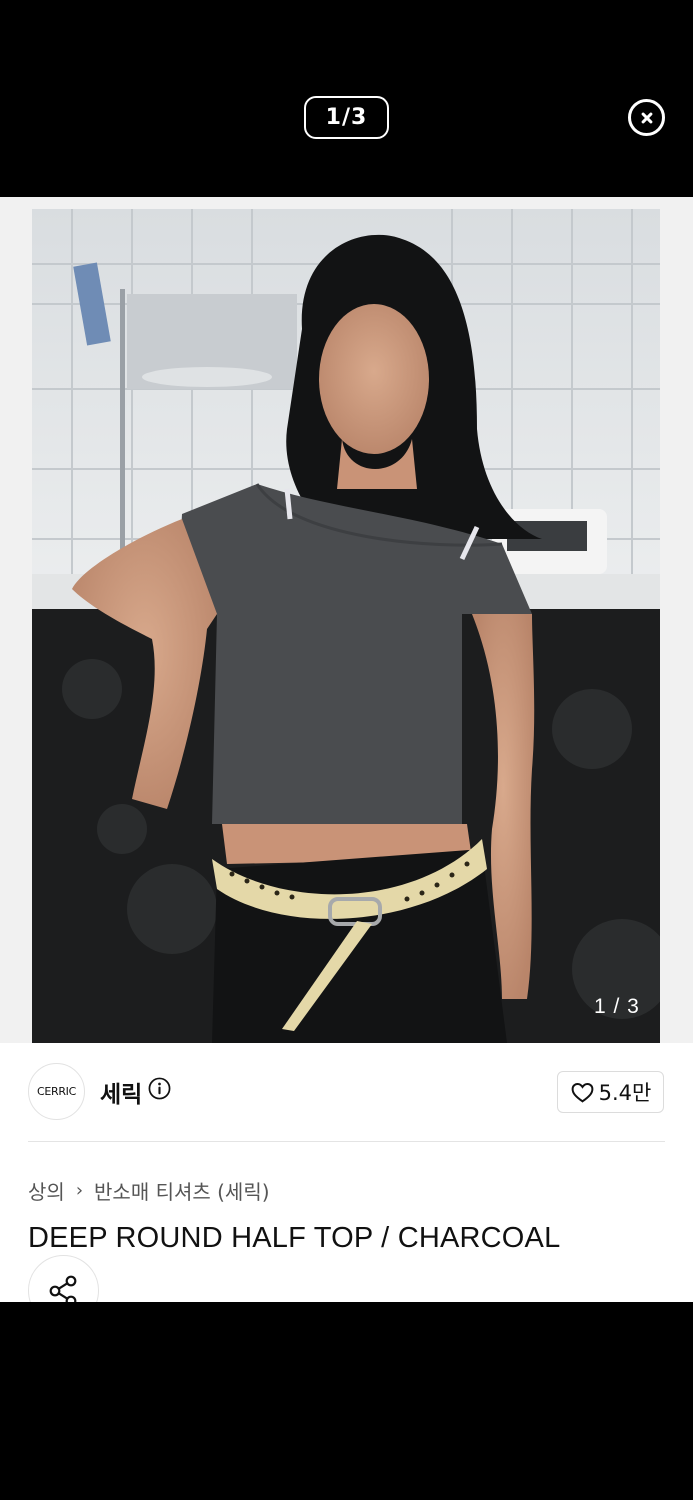  Describe the element at coordinates (646, 117) in the screenshot. I see `close-icon` at that location.